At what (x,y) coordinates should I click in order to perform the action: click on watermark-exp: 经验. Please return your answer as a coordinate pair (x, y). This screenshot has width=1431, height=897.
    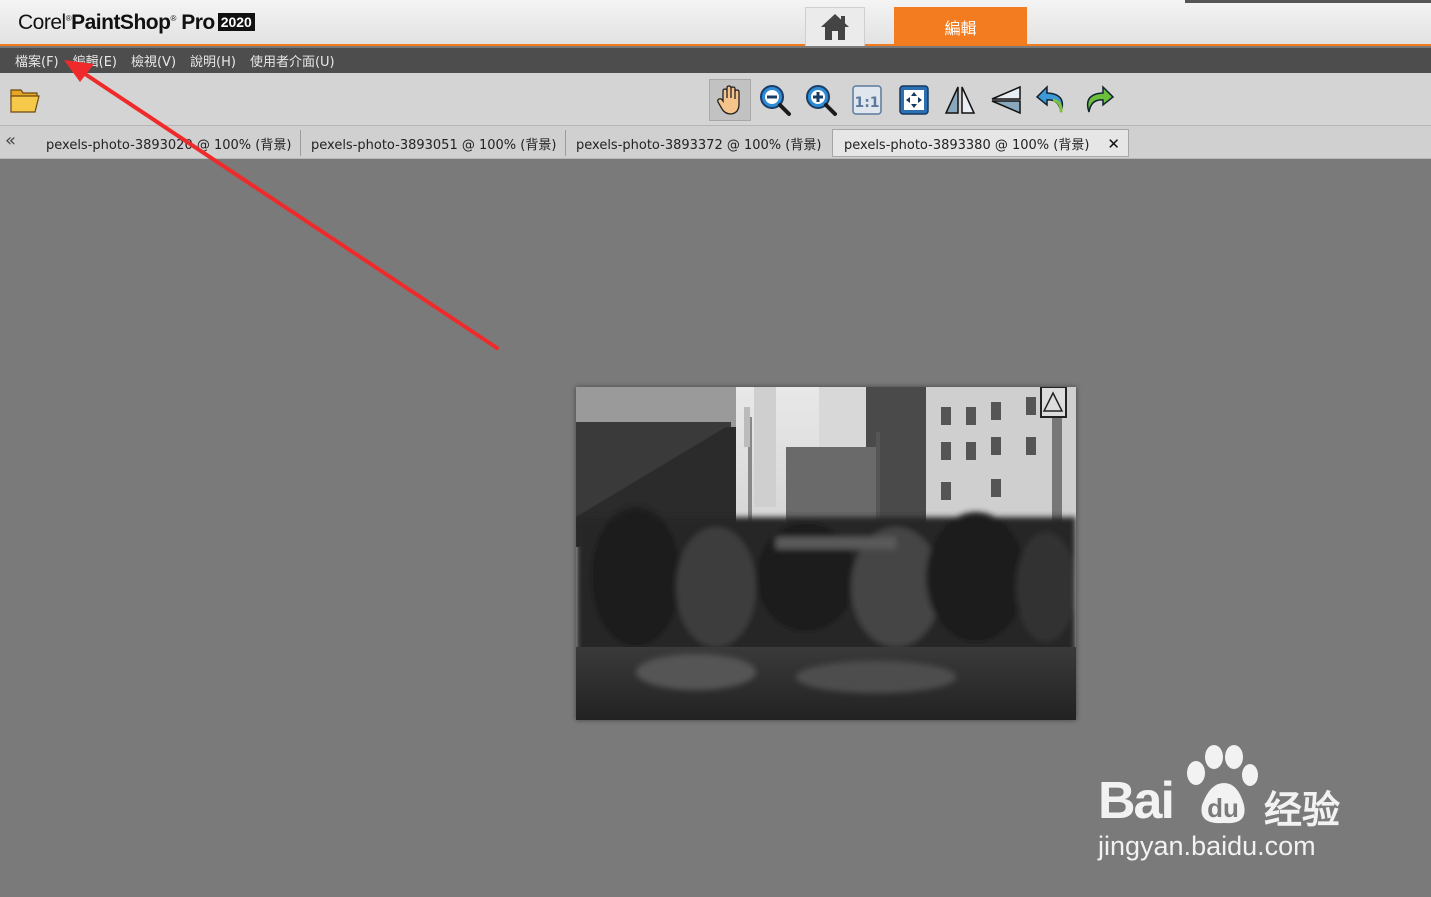
    Looking at the image, I should click on (1302, 810).